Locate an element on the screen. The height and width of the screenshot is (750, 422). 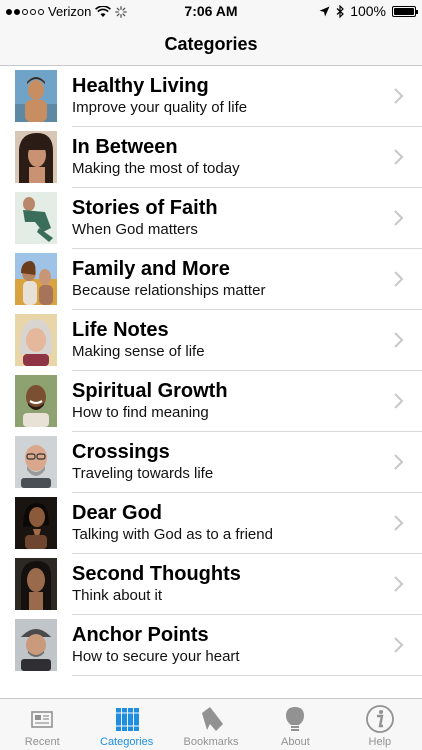
tab-help: Help is located at coordinates (380, 724).